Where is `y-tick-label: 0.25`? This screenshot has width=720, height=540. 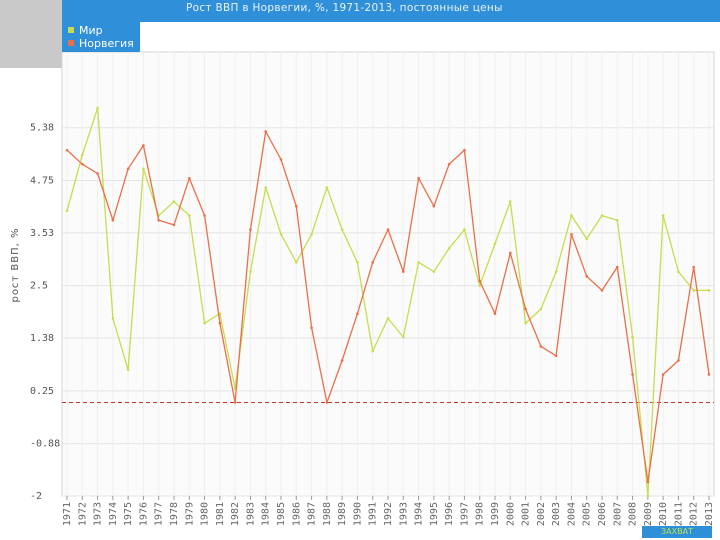 y-tick-label: 0.25 is located at coordinates (42, 391).